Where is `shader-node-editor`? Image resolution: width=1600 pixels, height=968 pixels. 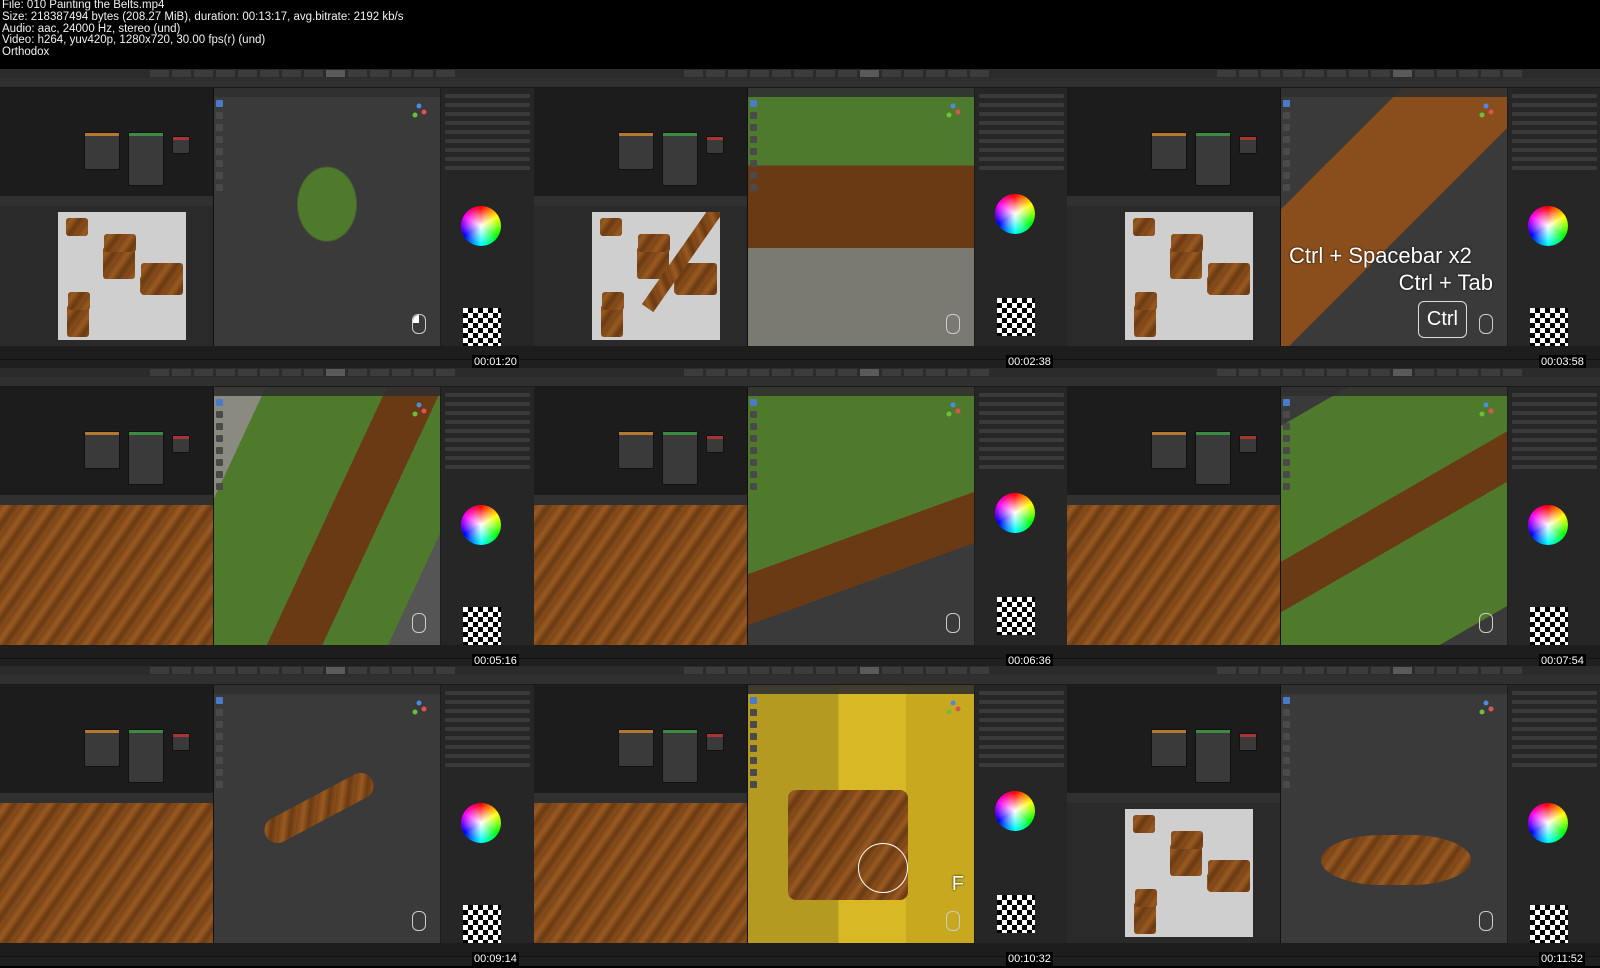 shader-node-editor is located at coordinates (1174, 738).